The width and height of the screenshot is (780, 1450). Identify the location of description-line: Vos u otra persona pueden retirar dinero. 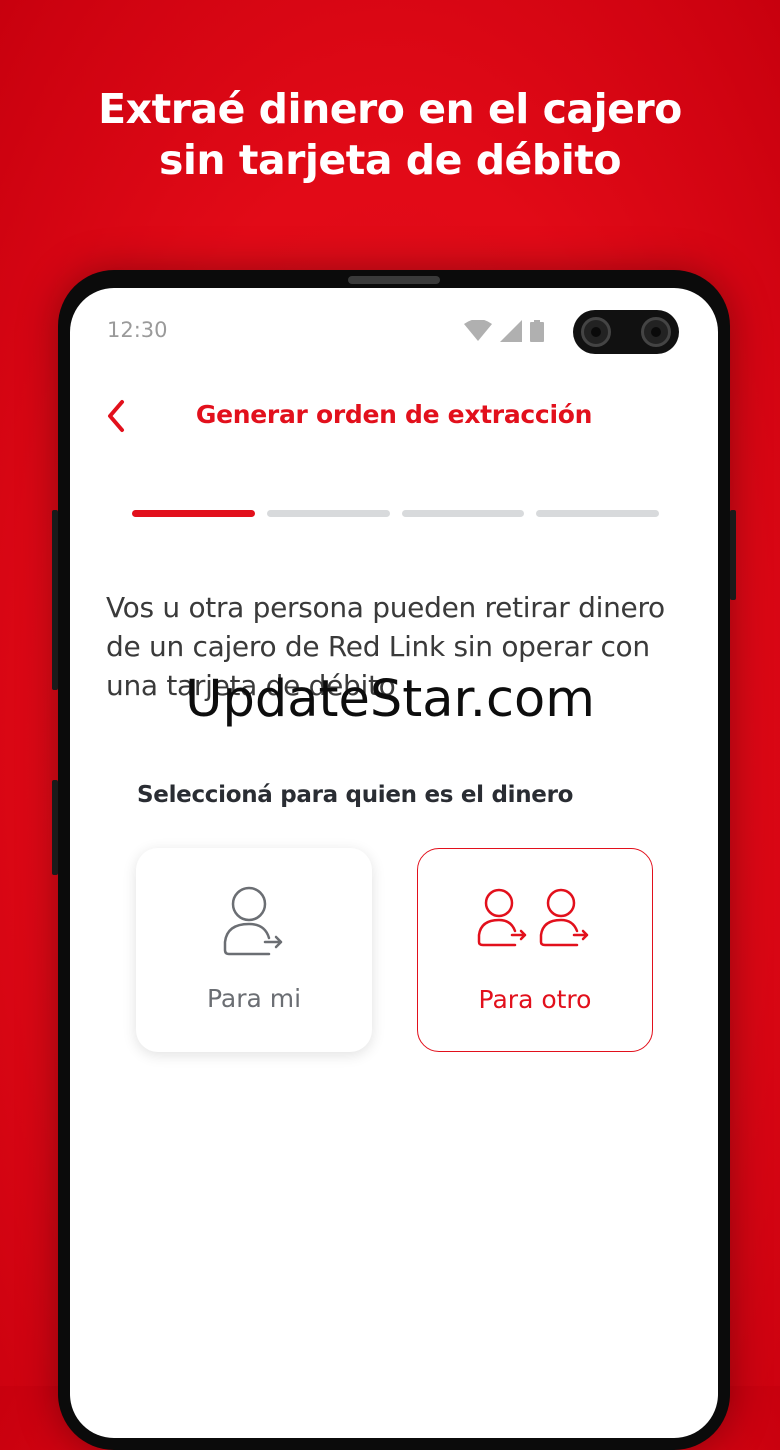
(385, 607).